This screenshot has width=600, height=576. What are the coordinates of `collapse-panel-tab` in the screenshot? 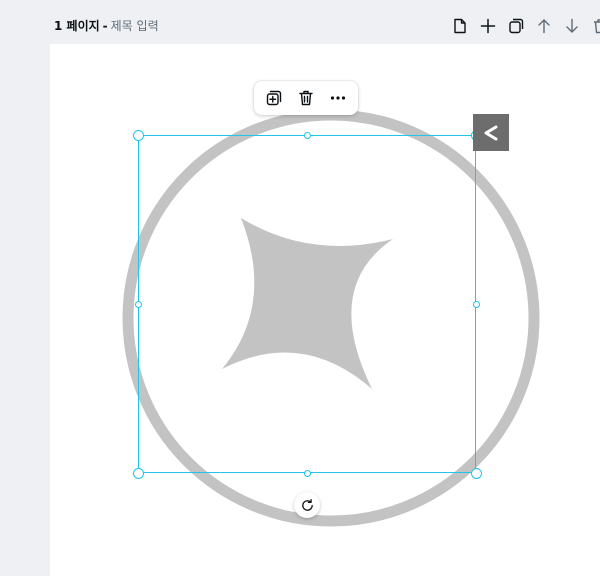 It's located at (491, 132).